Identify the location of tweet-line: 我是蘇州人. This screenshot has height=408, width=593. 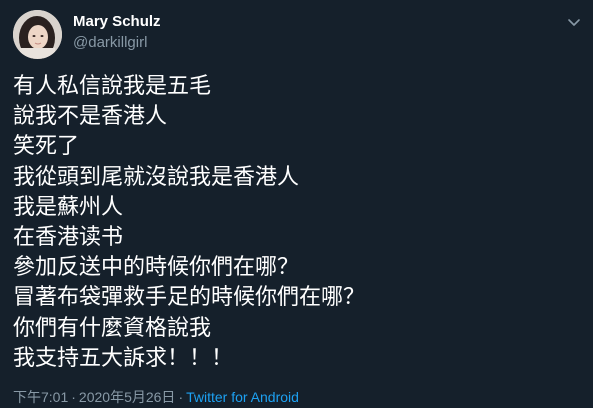
(68, 207).